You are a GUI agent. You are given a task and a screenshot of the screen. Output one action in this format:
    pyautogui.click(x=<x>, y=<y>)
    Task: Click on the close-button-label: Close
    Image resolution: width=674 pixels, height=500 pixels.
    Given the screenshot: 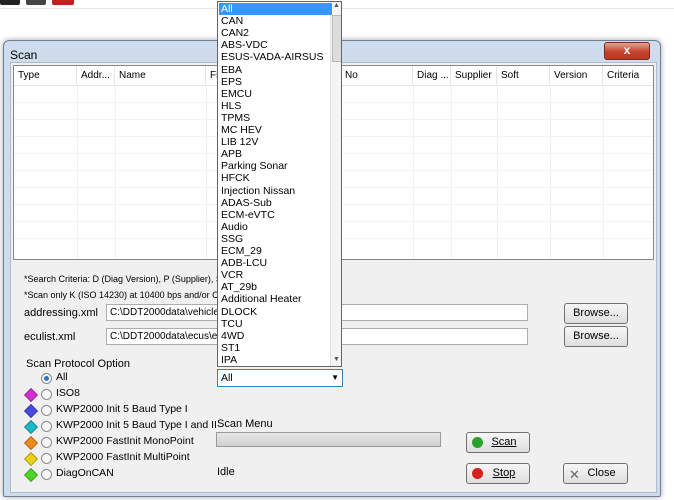 What is the action you would take?
    pyautogui.click(x=601, y=473)
    